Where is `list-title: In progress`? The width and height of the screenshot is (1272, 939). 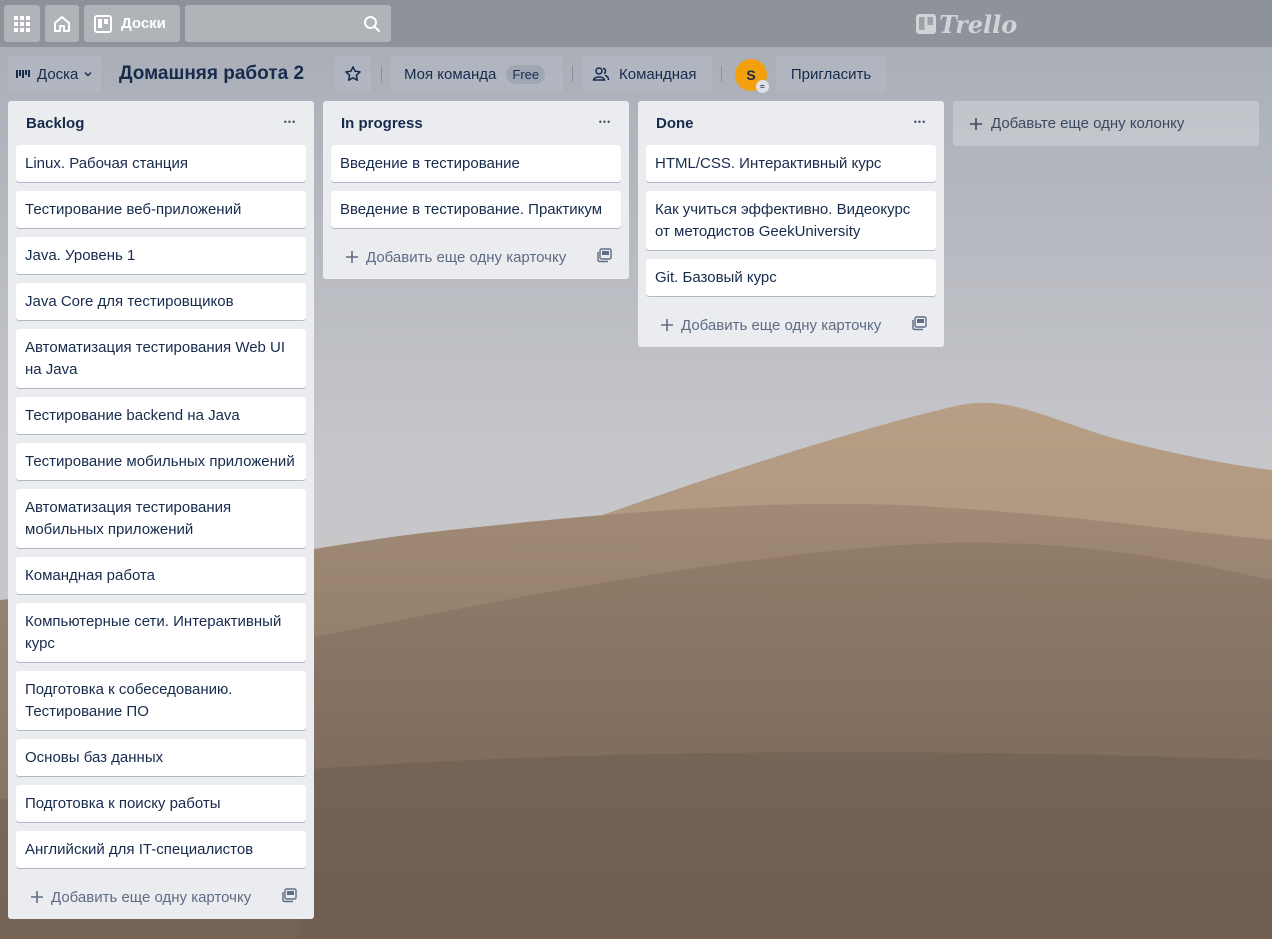 list-title: In progress is located at coordinates (382, 123).